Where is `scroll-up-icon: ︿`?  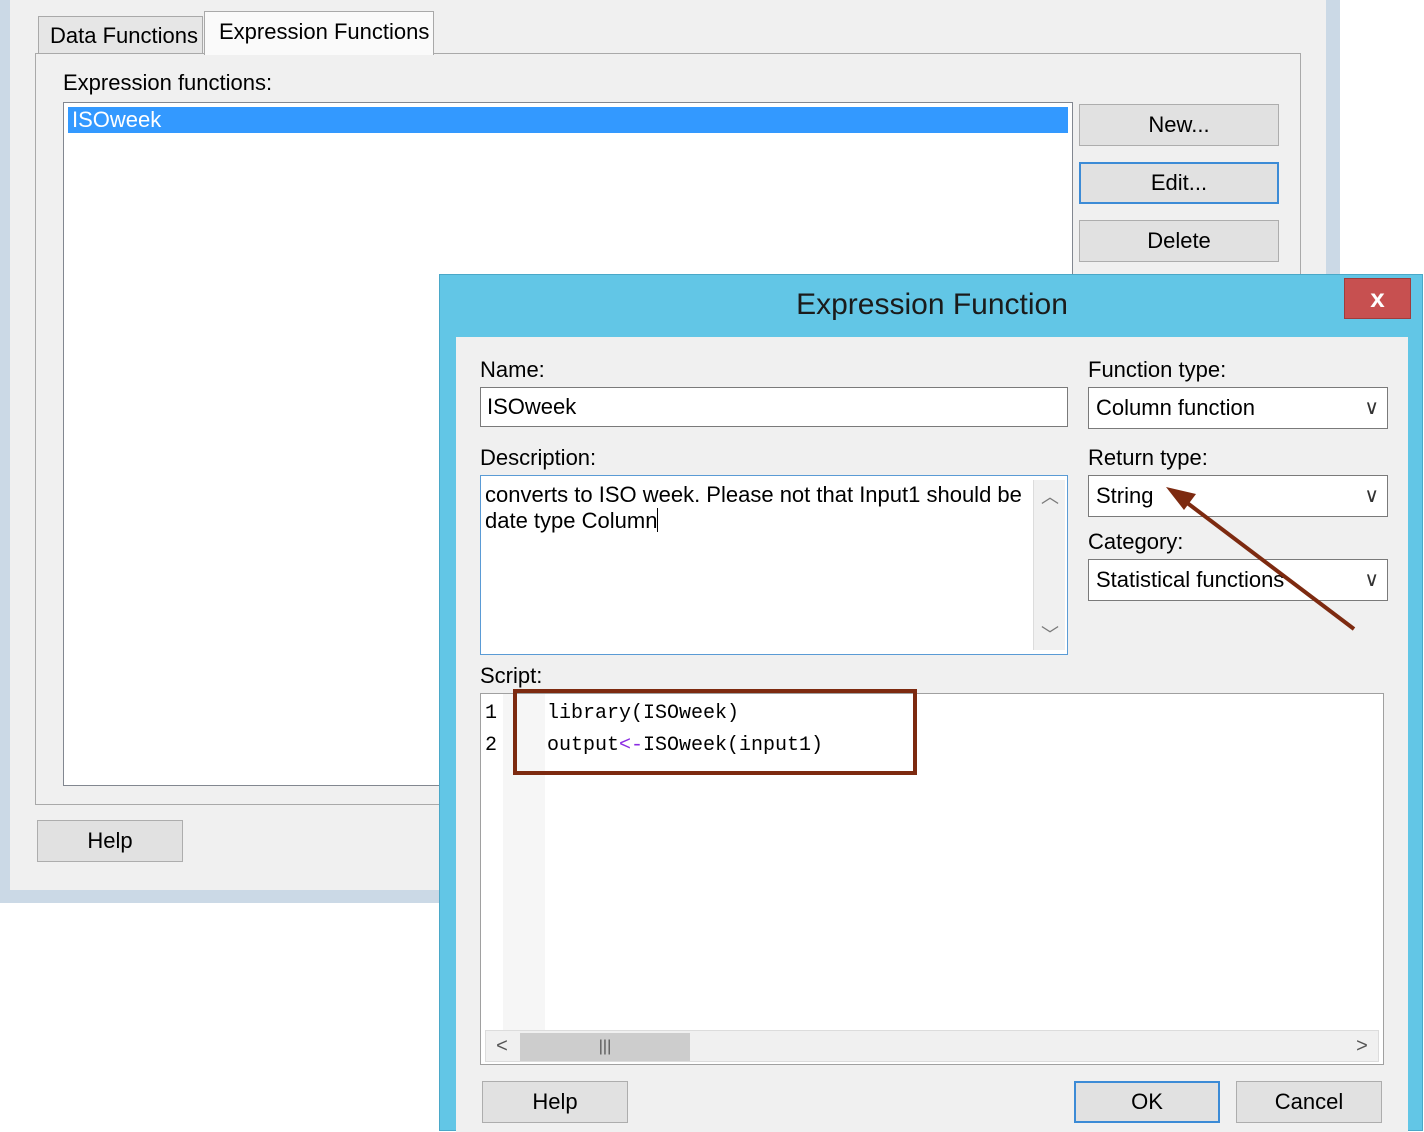
scroll-up-icon: ︿ is located at coordinates (1050, 496).